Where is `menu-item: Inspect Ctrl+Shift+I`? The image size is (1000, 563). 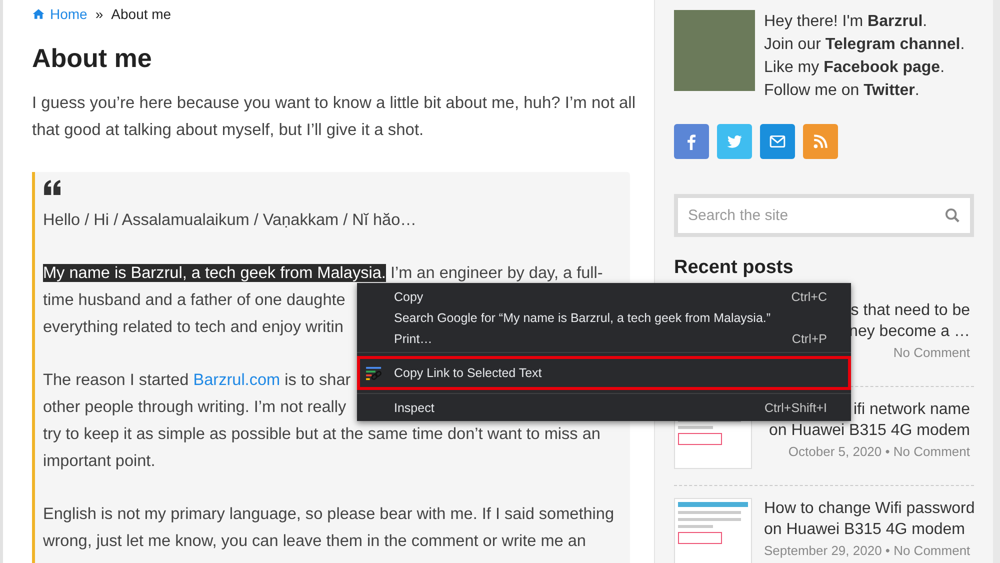
menu-item: Inspect Ctrl+Shift+I is located at coordinates (604, 407).